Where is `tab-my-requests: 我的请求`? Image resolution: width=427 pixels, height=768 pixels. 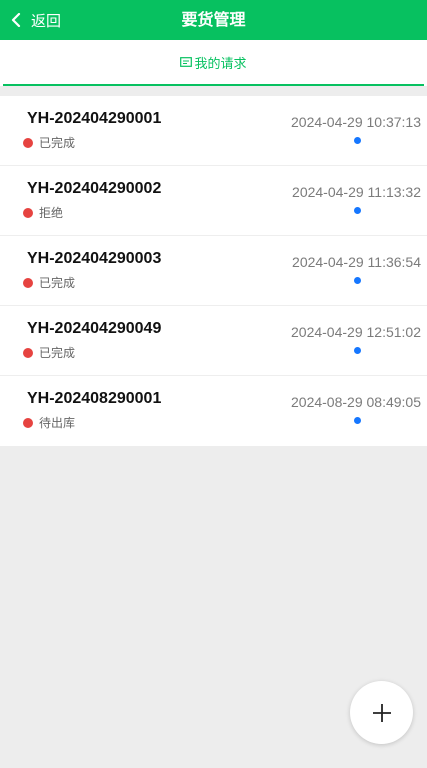 tab-my-requests: 我的请求 is located at coordinates (213, 63).